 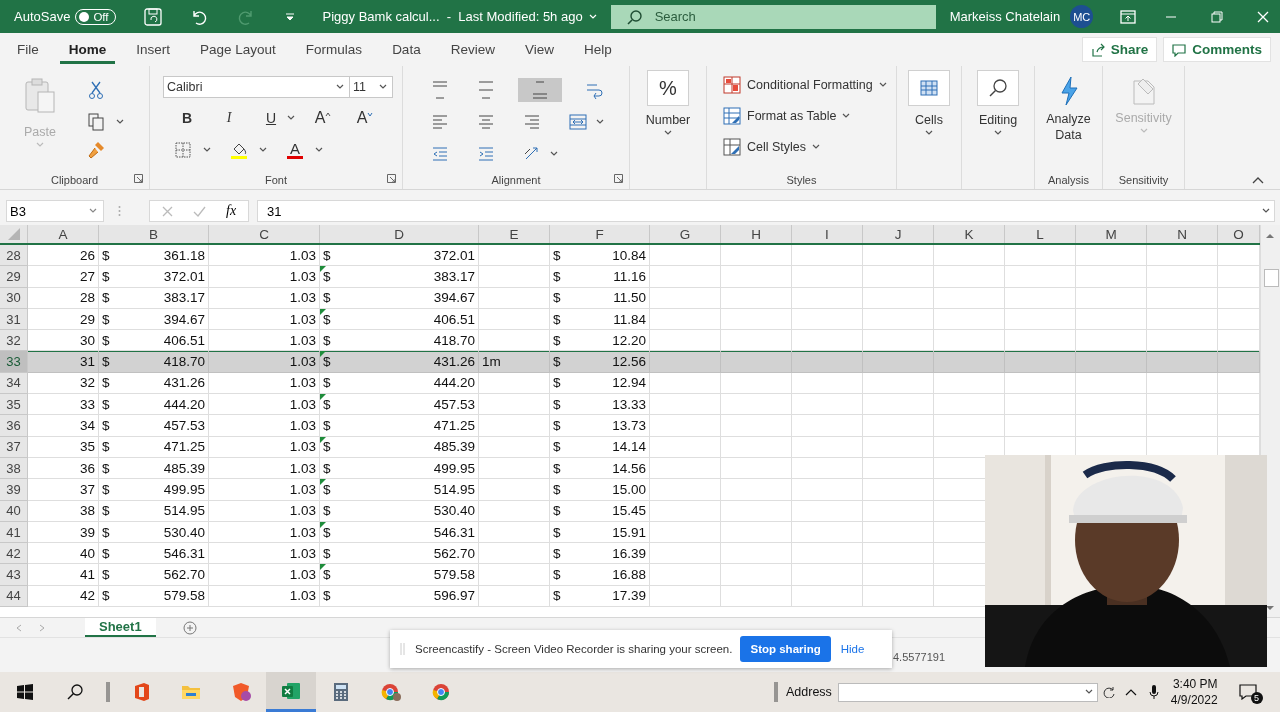 I want to click on column-header: A, so click(x=63, y=234).